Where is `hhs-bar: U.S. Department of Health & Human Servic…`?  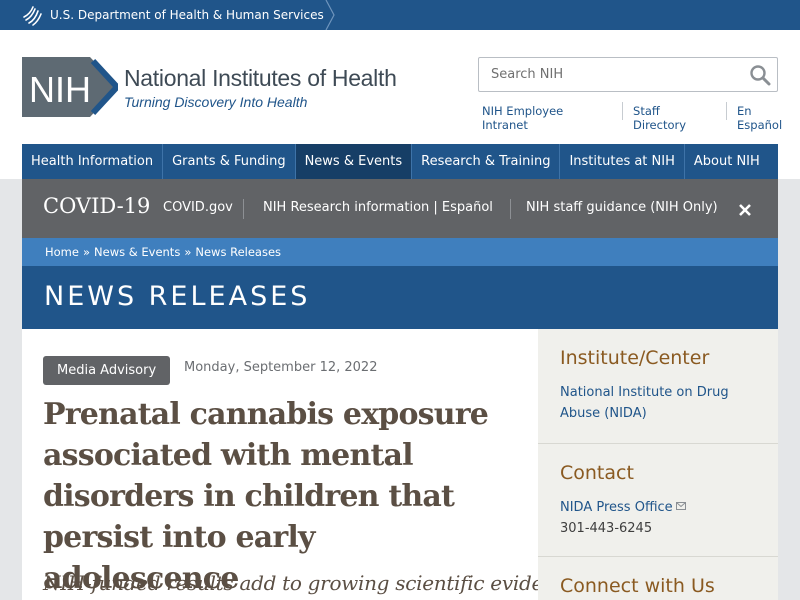 hhs-bar: U.S. Department of Health & Human Servic… is located at coordinates (400, 15).